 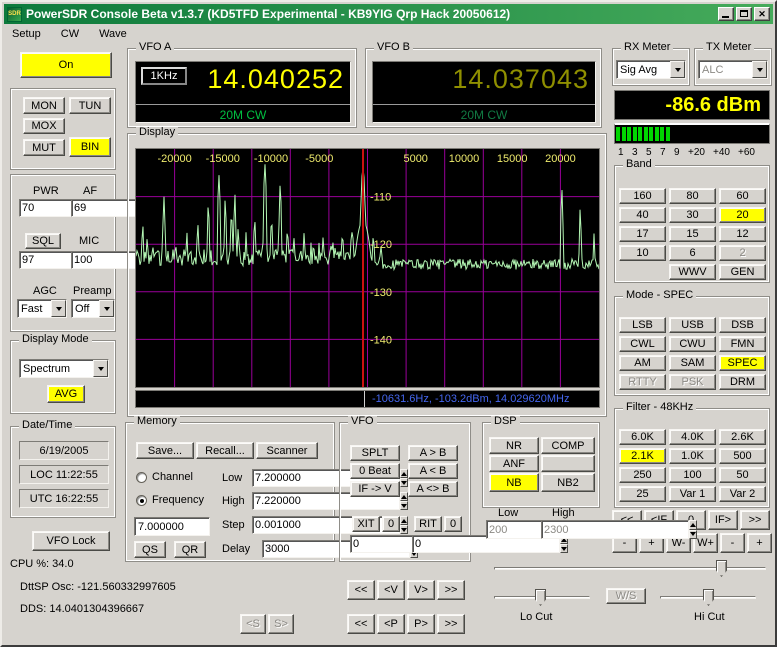 I want to click on pan-up-button: P>, so click(x=421, y=624).